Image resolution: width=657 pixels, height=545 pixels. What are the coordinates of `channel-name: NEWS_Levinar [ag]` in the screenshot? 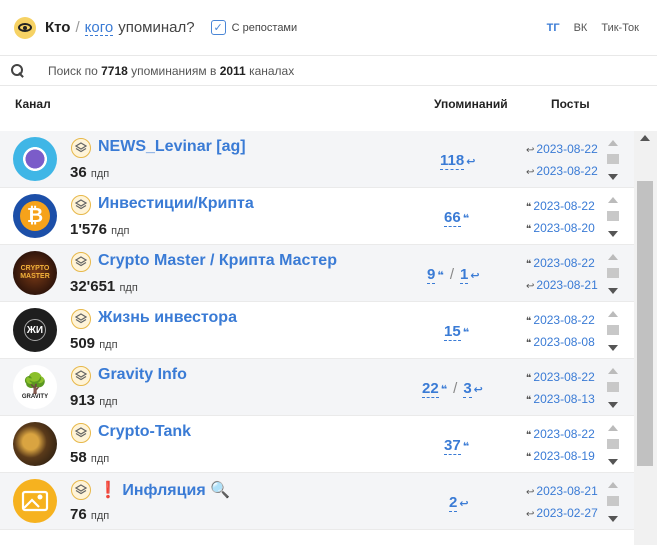 It's located at (172, 147).